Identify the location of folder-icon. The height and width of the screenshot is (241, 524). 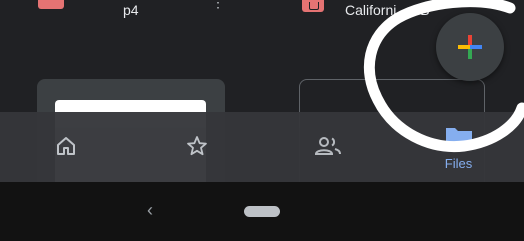
(459, 139).